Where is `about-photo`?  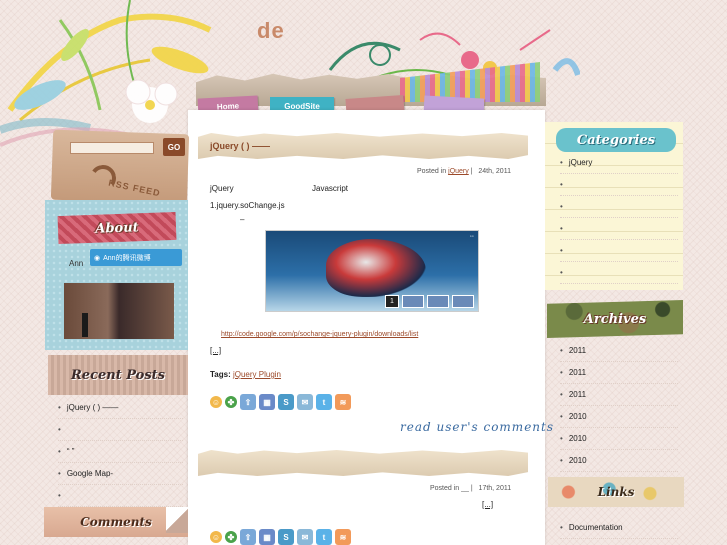
about-photo is located at coordinates (119, 311).